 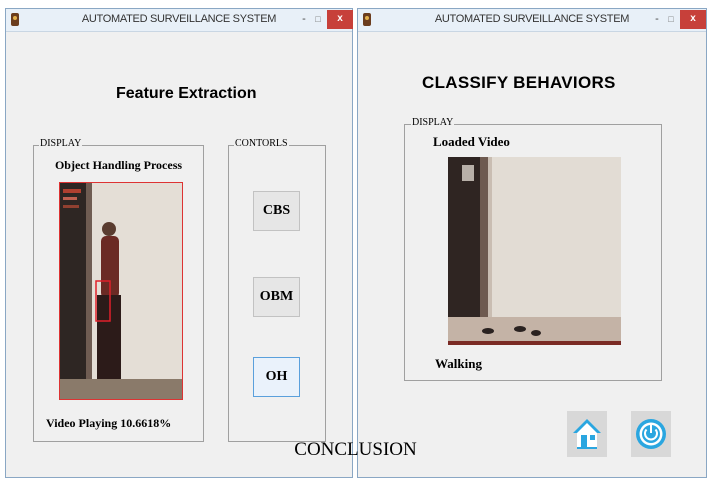 I want to click on controls-panel: CONTORLS CBS OBM OH, so click(x=277, y=290).